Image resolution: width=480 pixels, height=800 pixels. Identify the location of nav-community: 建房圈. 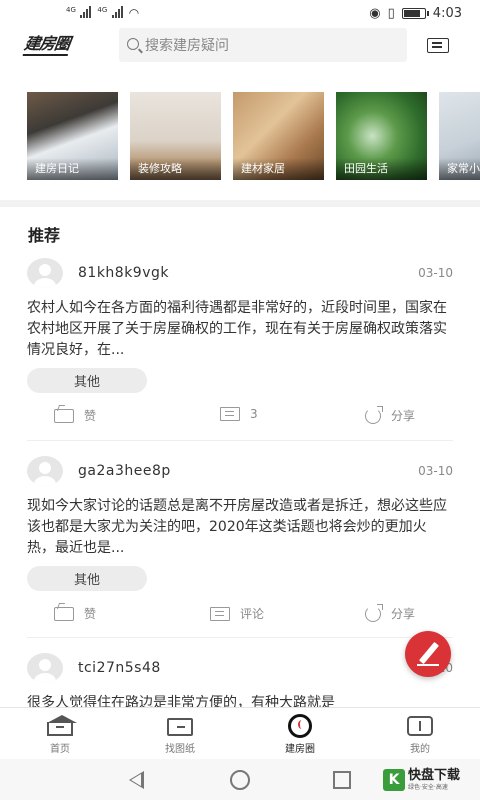
(300, 733).